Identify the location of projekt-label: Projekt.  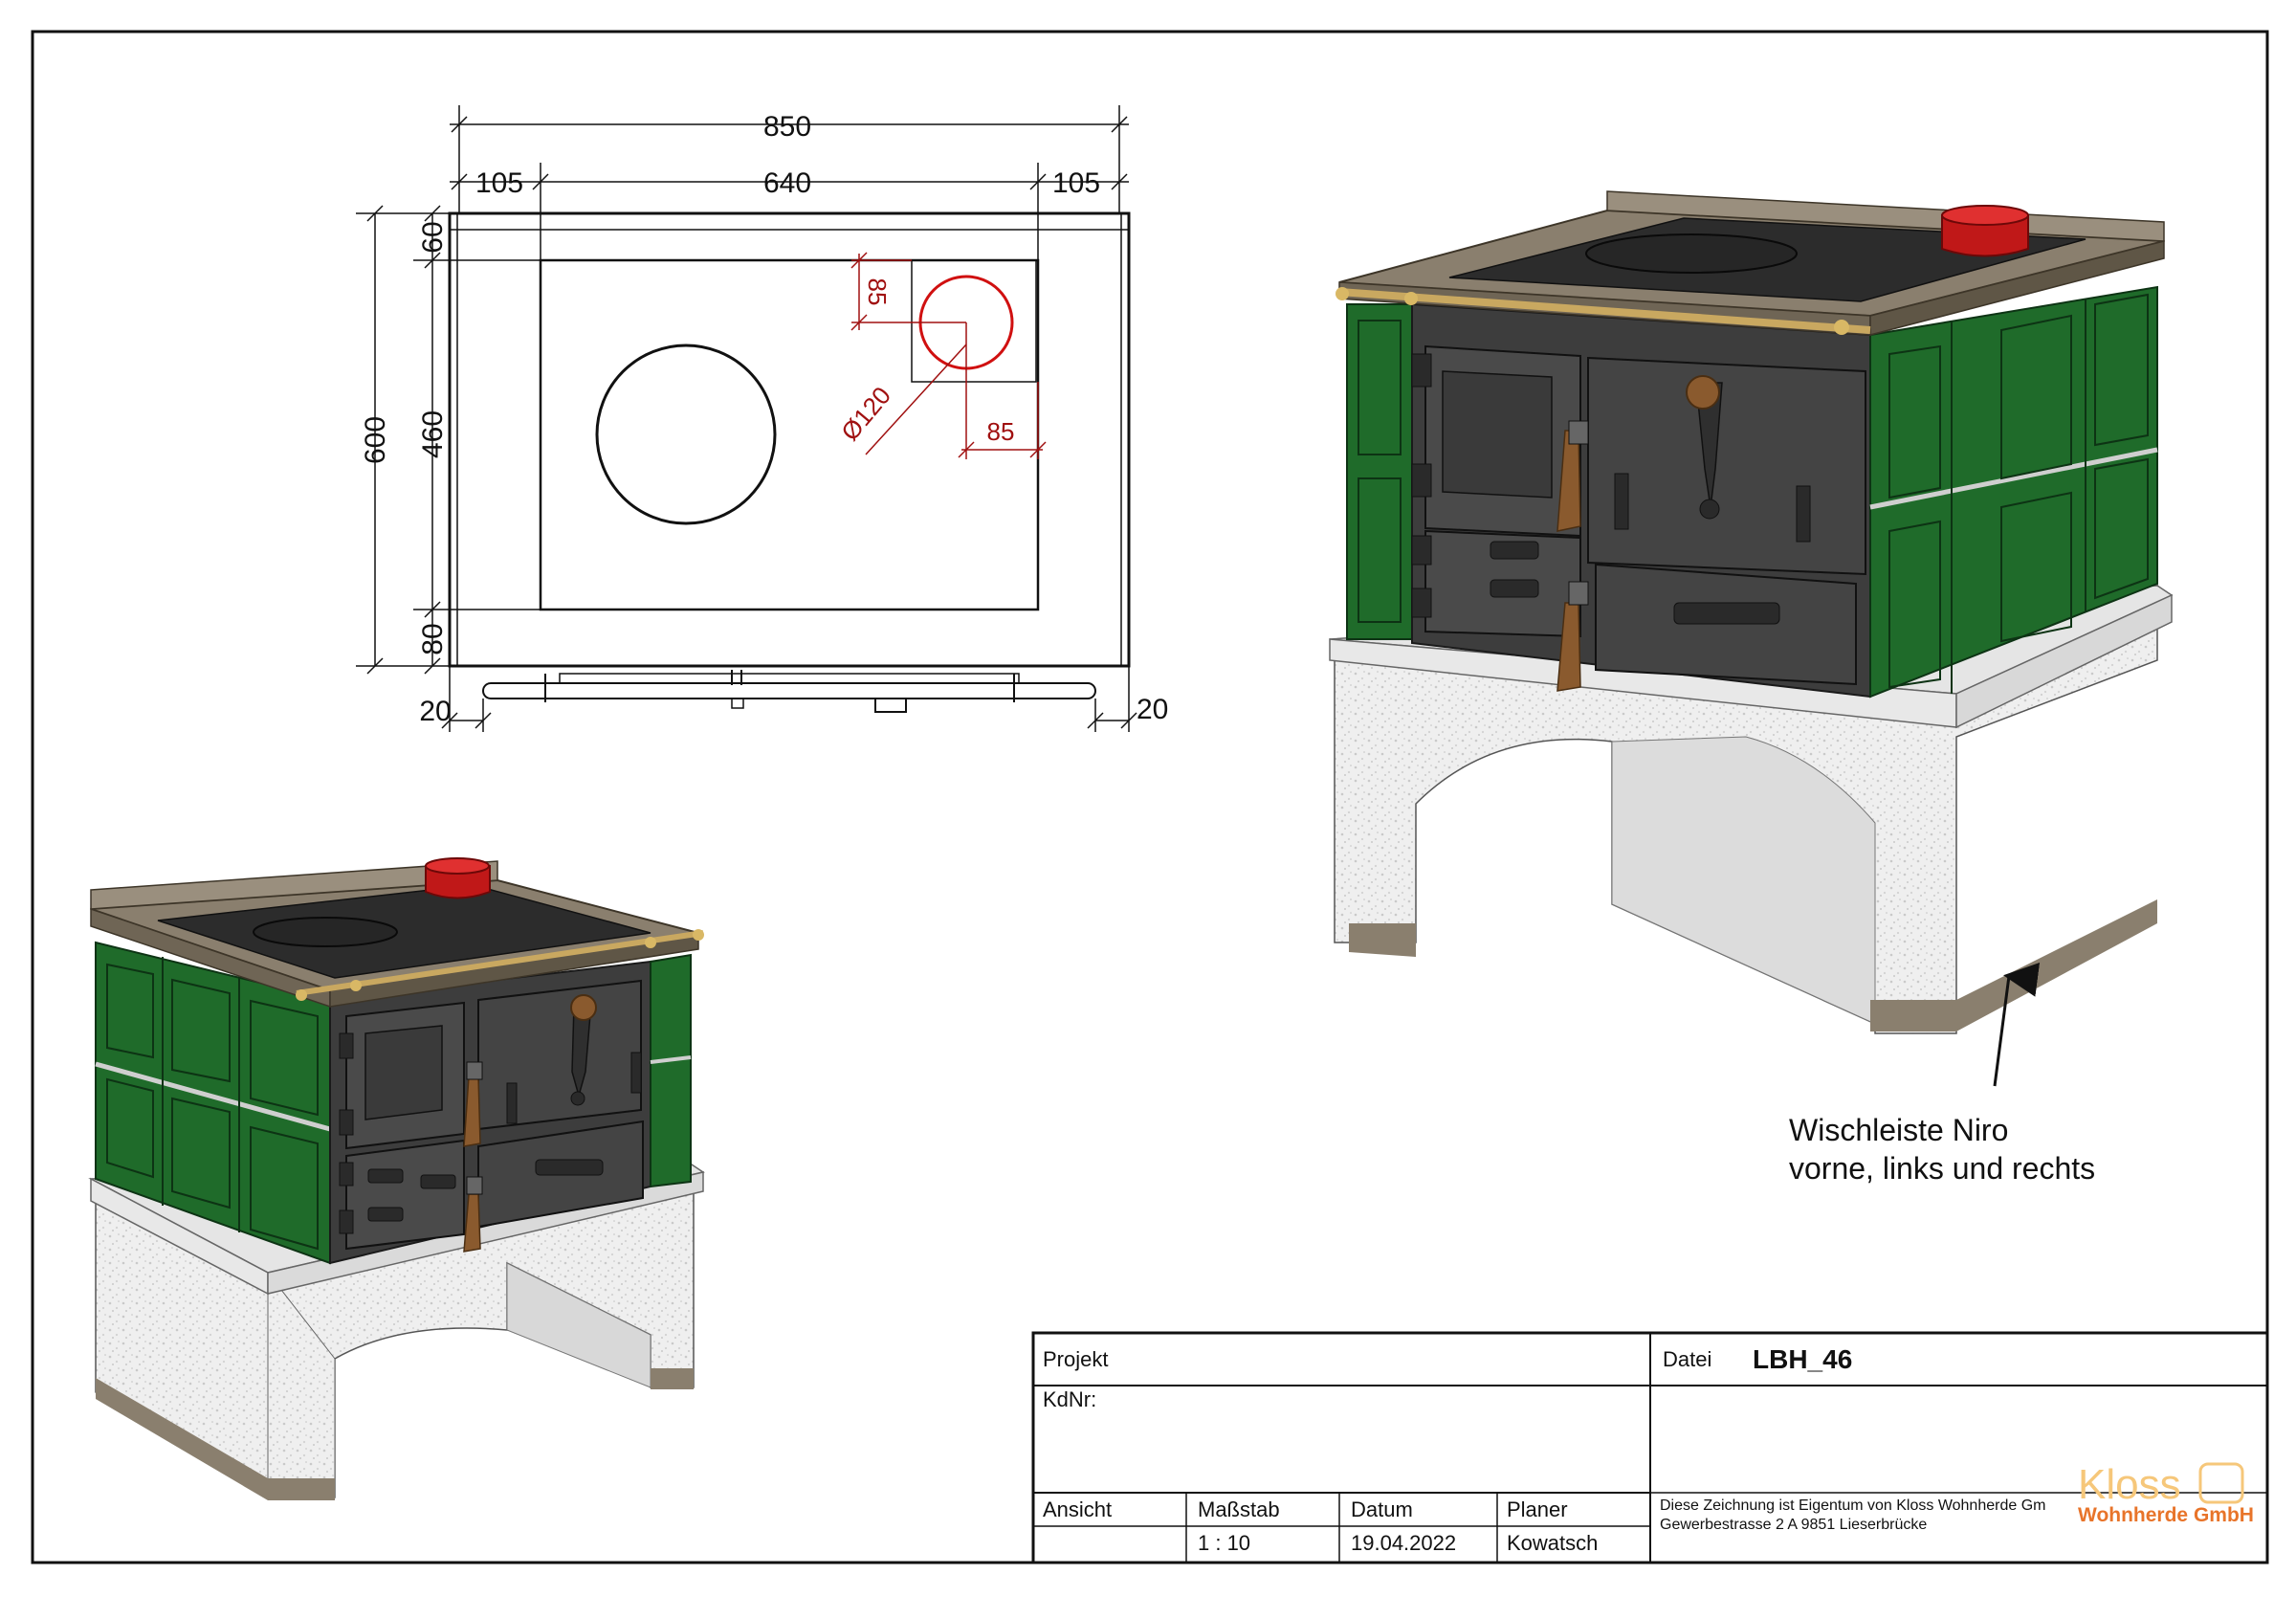
(1076, 1359).